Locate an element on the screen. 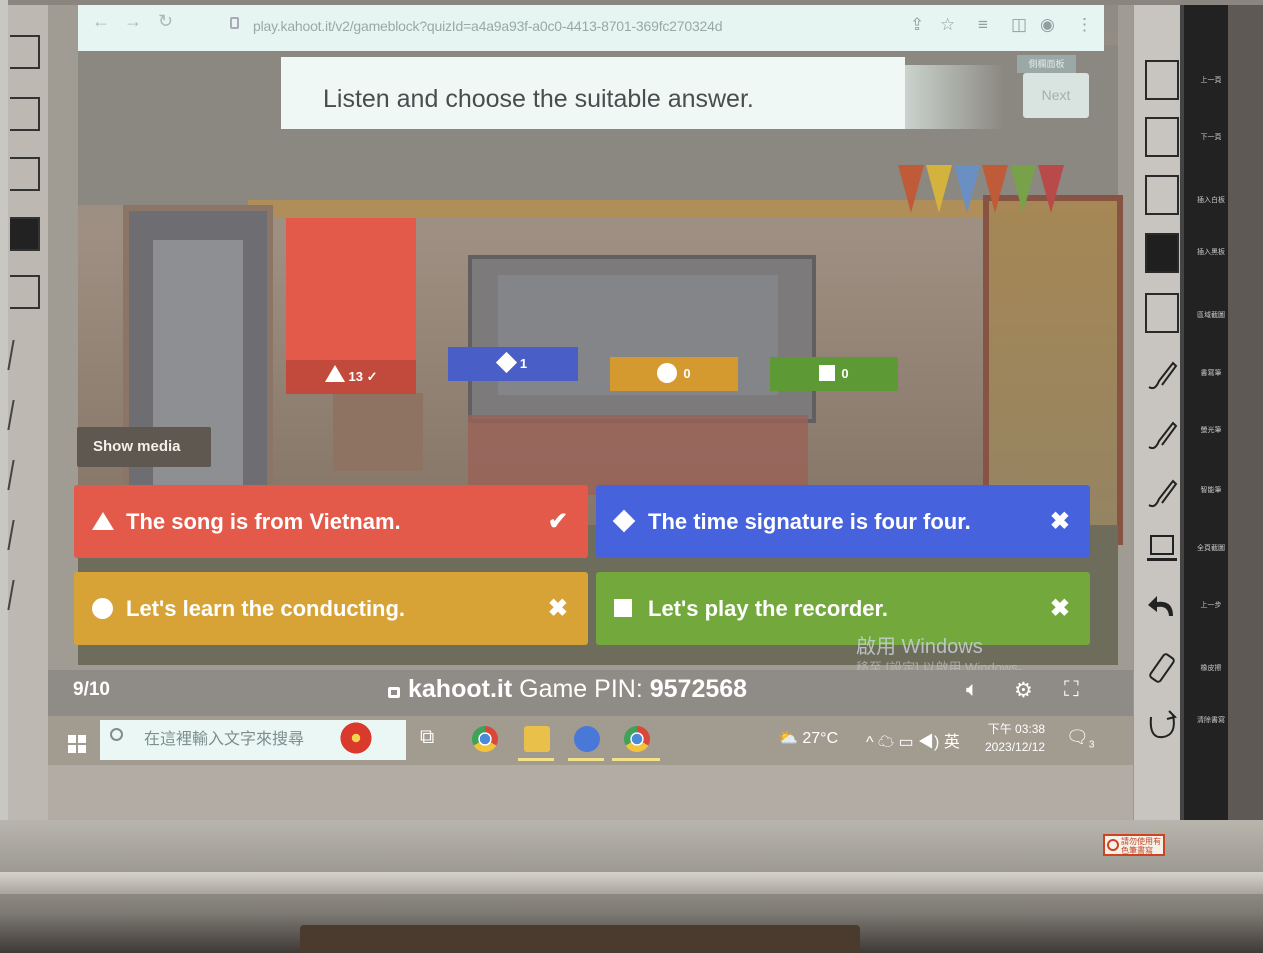 This screenshot has height=953, width=1263. result-label-square: 0 is located at coordinates (834, 374).